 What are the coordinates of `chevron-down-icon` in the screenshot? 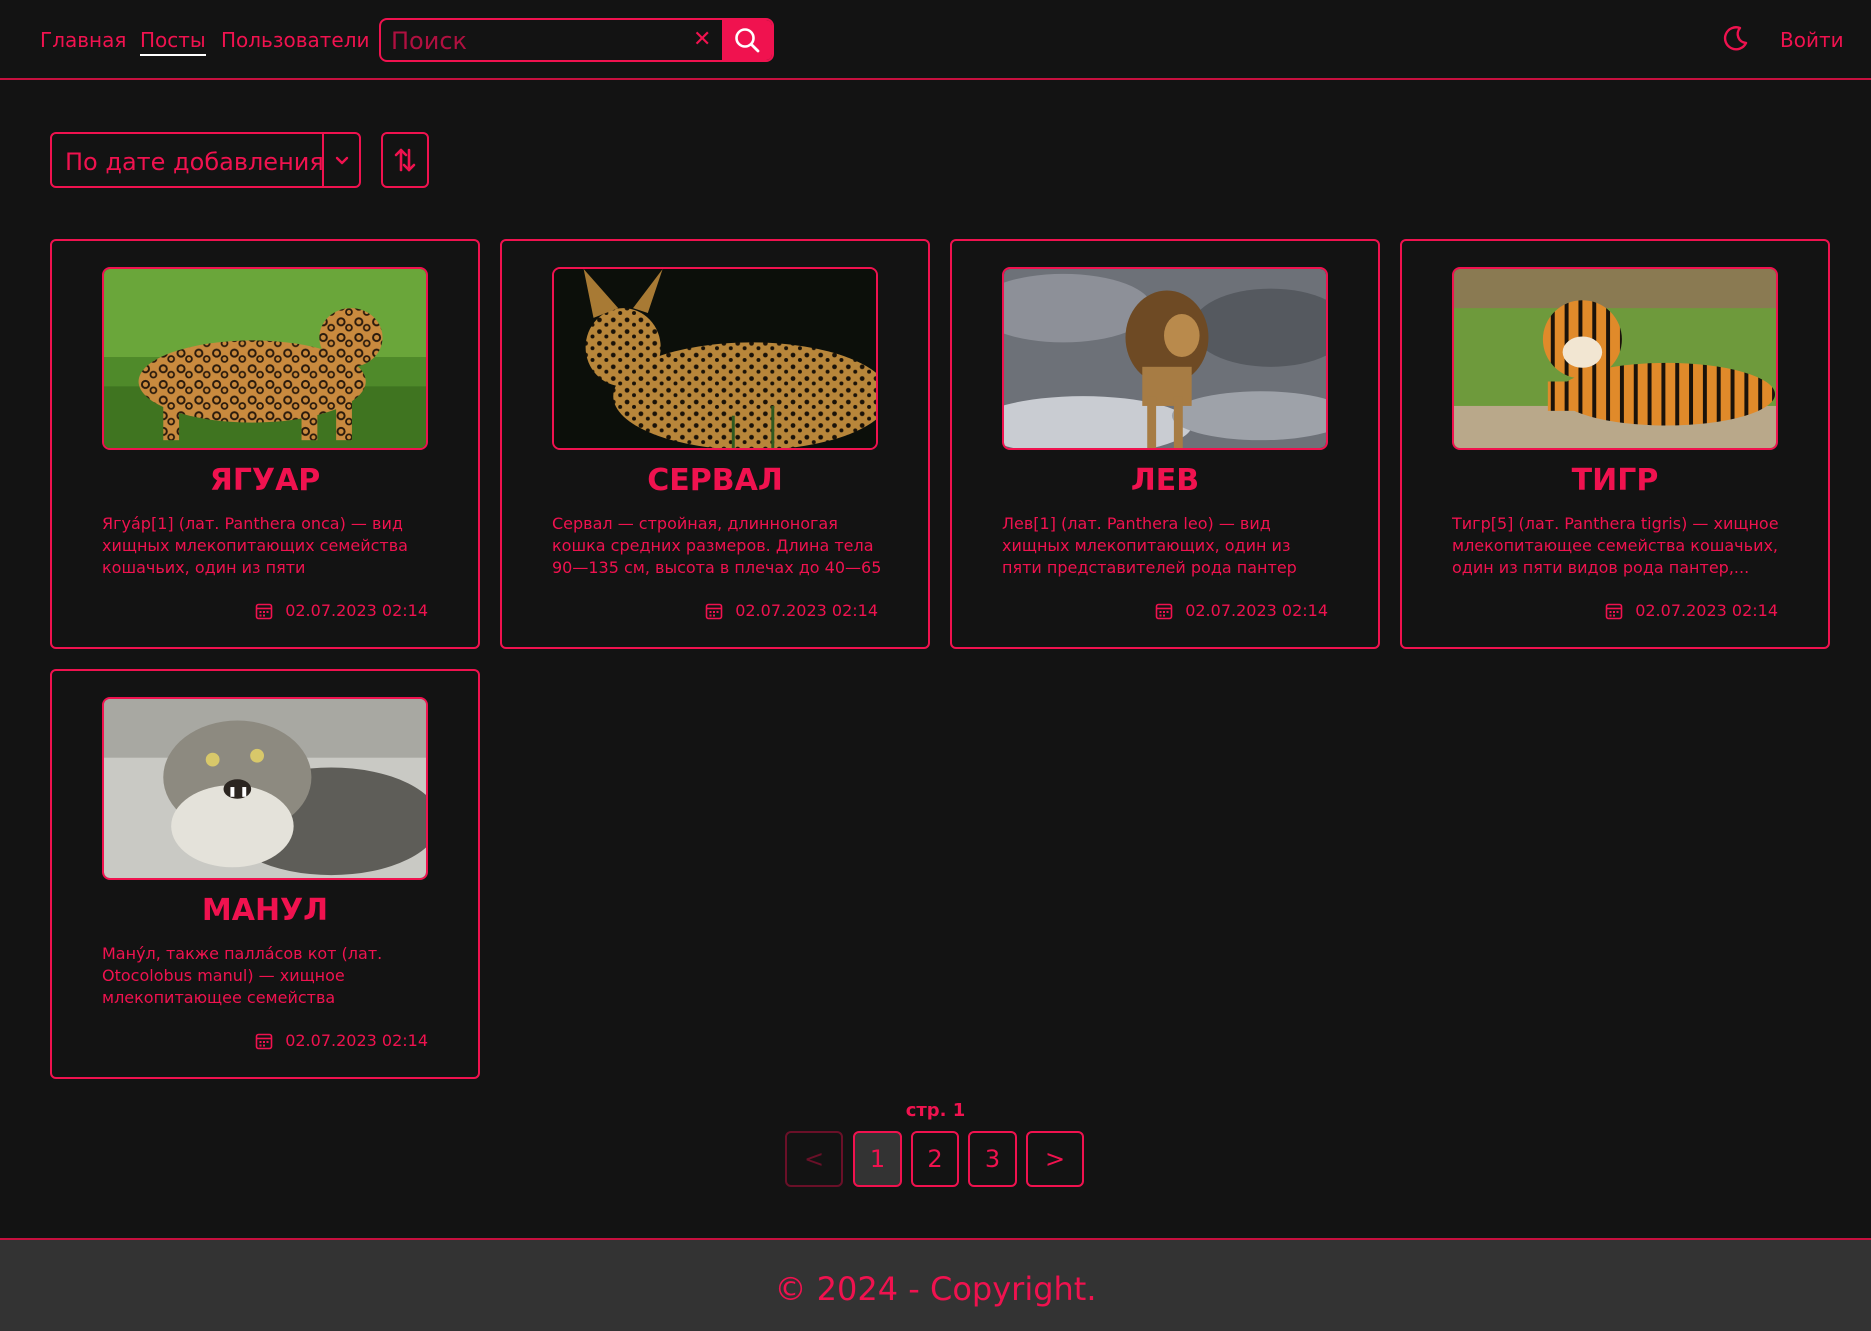 It's located at (342, 160).